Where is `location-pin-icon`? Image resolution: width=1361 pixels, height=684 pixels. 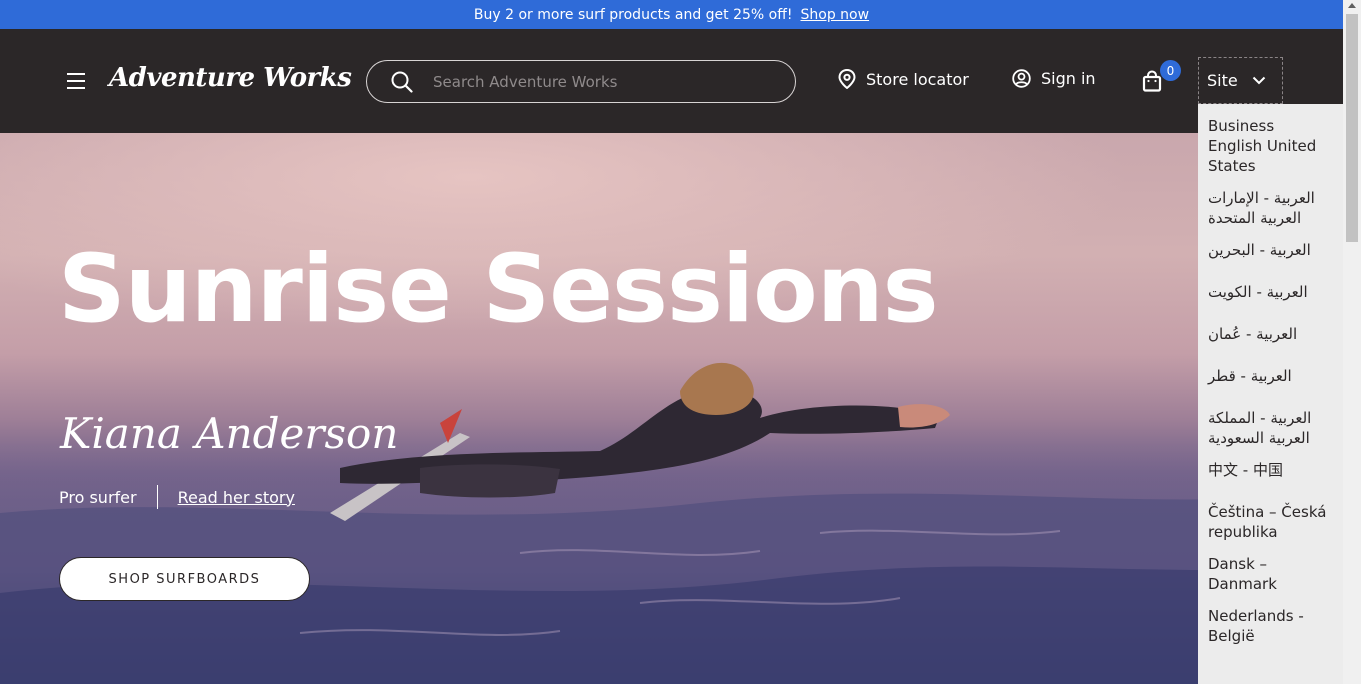
location-pin-icon is located at coordinates (847, 79).